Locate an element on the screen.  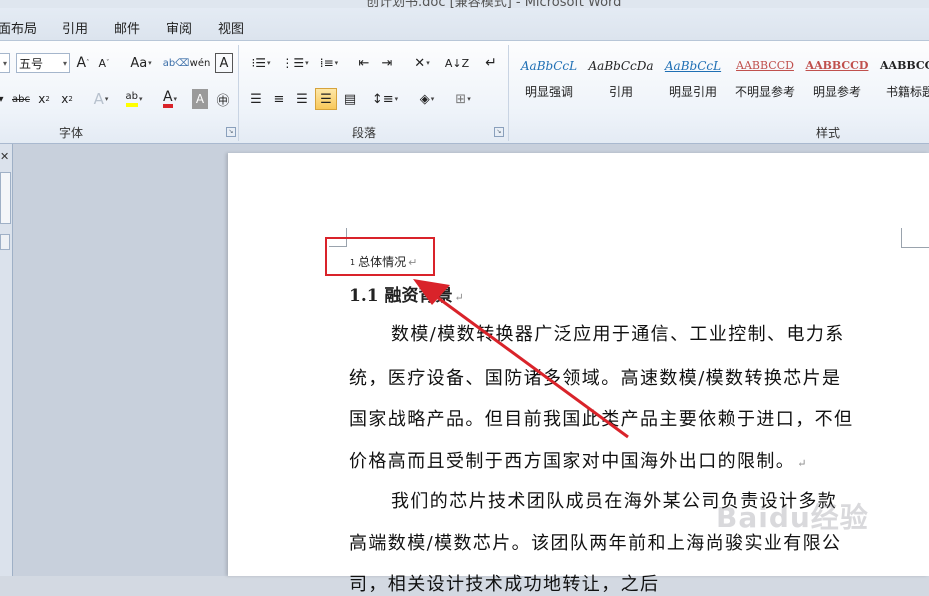
navigation-search-box is located at coordinates (5, 198).